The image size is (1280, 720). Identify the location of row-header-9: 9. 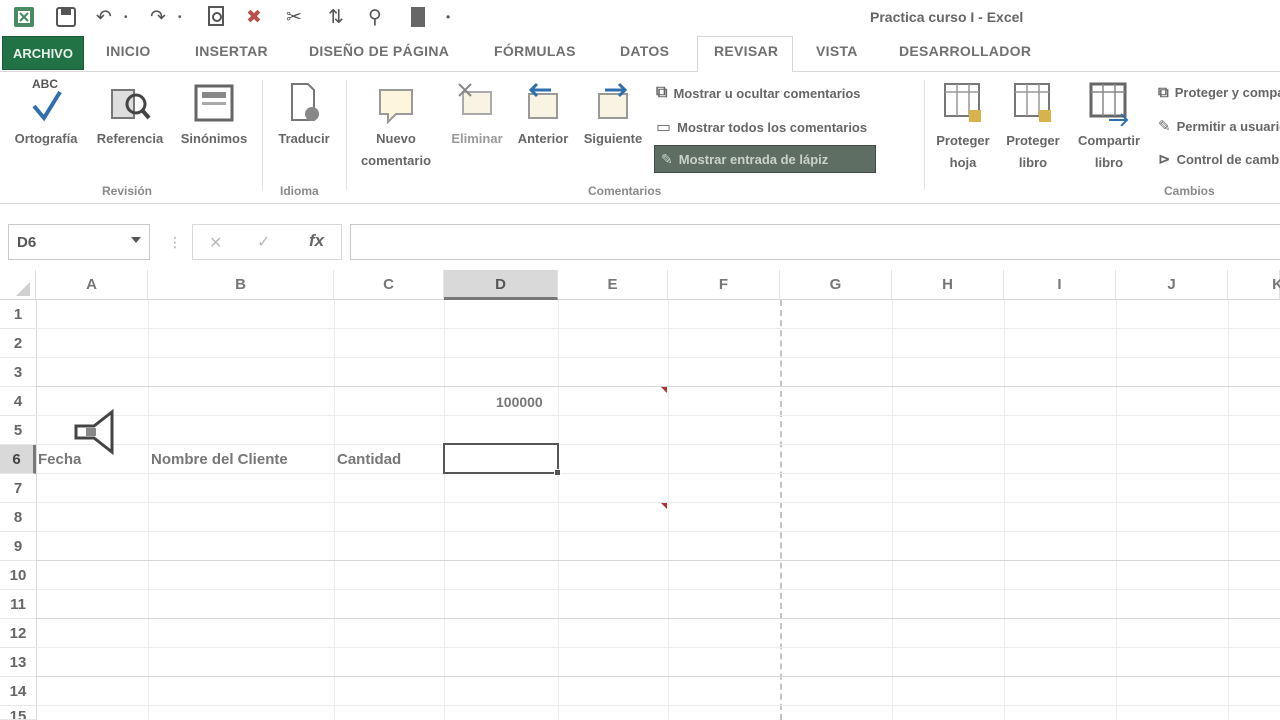
(18, 546).